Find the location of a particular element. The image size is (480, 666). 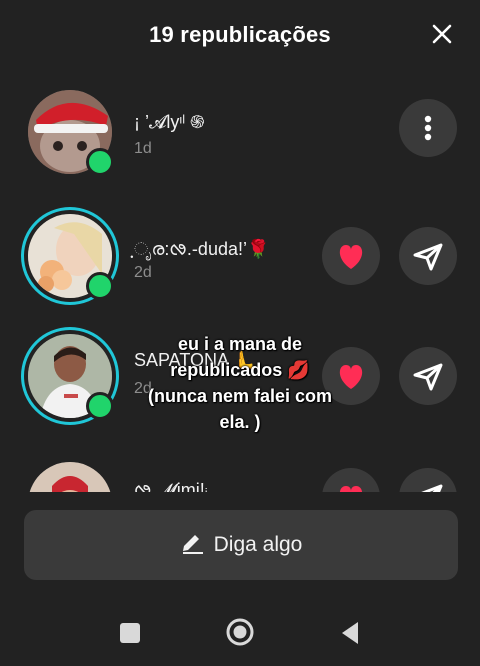

timestamp: 2d is located at coordinates (143, 272).